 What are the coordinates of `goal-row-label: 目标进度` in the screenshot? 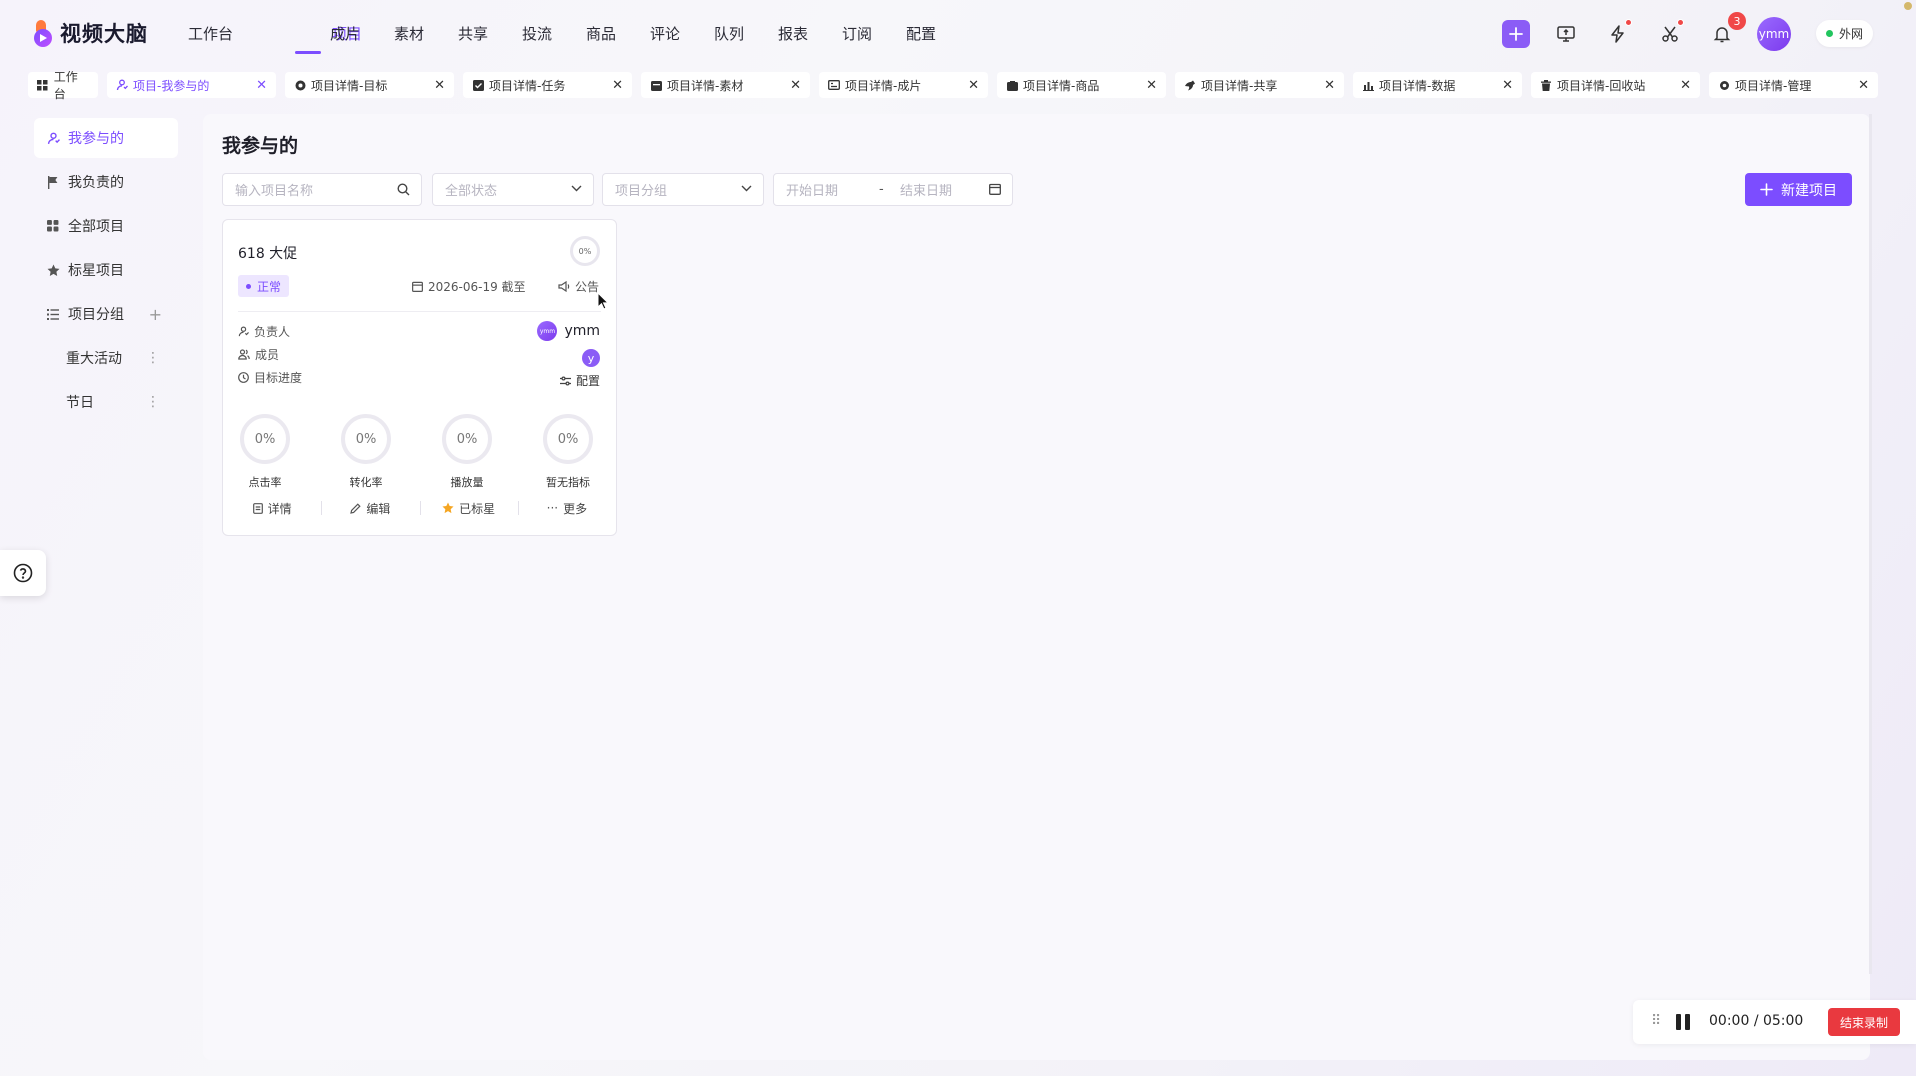 It's located at (270, 377).